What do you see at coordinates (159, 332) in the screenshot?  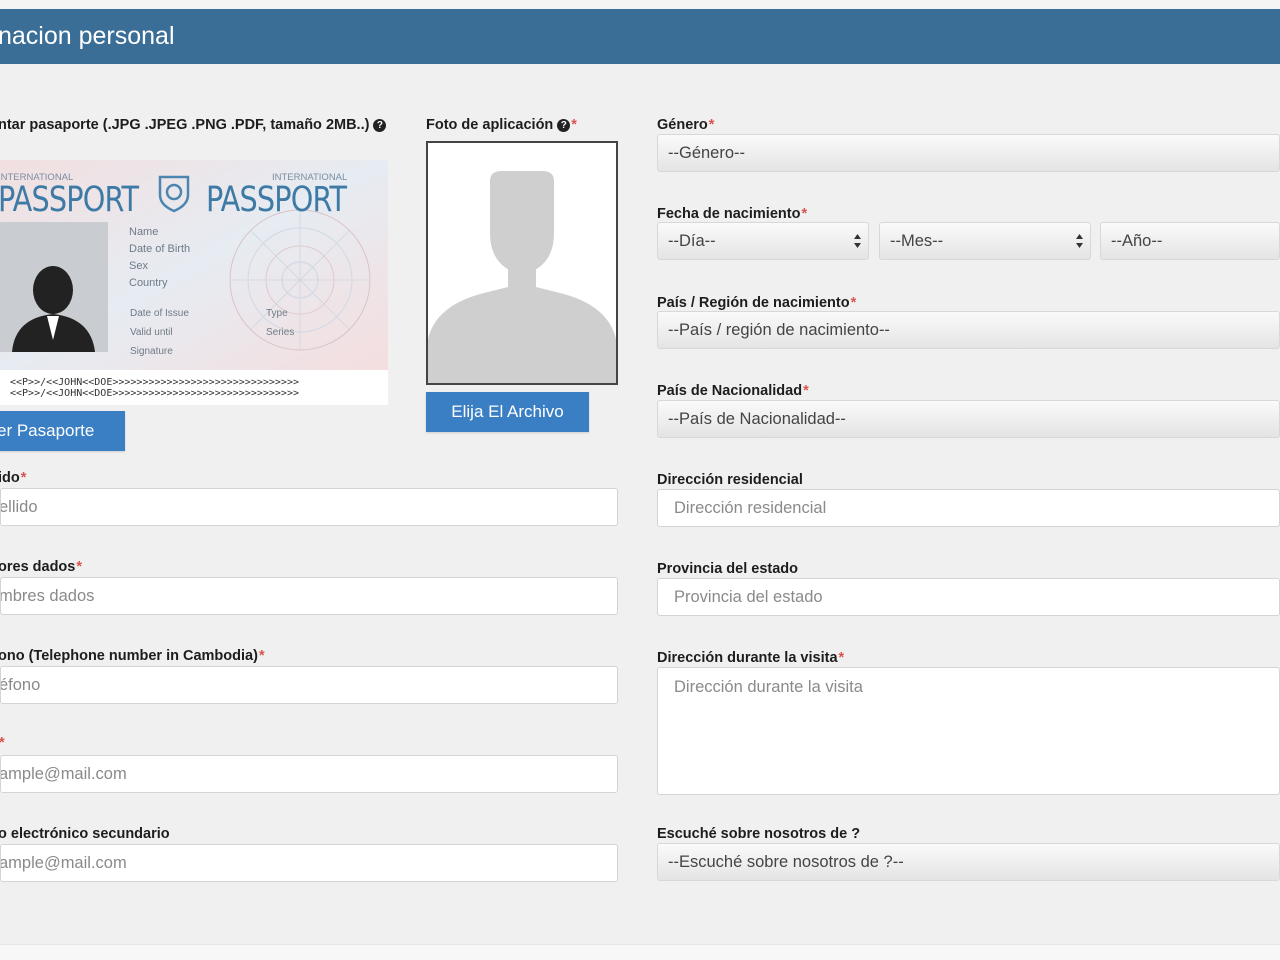 I see `passport-fields-bottom-left: Date of Issue Valid until Signature` at bounding box center [159, 332].